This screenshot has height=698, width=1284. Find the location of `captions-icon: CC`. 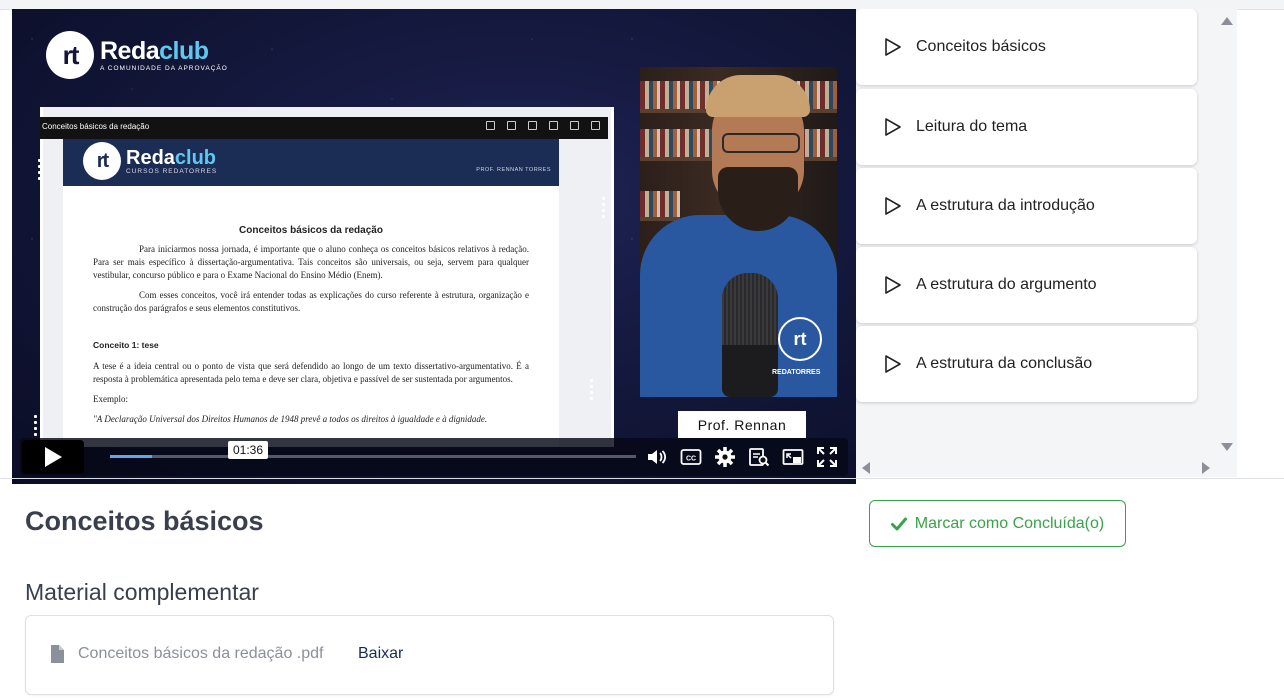

captions-icon: CC is located at coordinates (691, 457).